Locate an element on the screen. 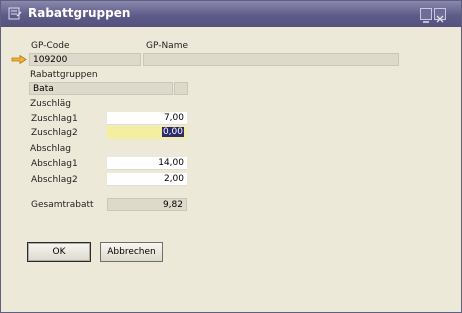 The image size is (462, 313). abschlag1-field: 14,00 is located at coordinates (147, 163).